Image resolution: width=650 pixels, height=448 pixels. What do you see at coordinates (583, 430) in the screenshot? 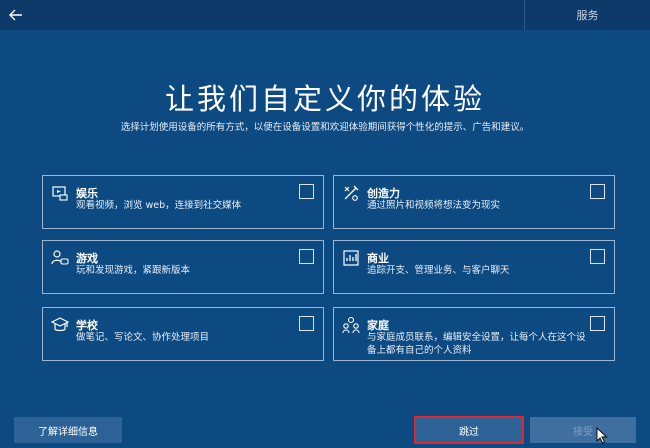
I see `accept-button: 接受` at bounding box center [583, 430].